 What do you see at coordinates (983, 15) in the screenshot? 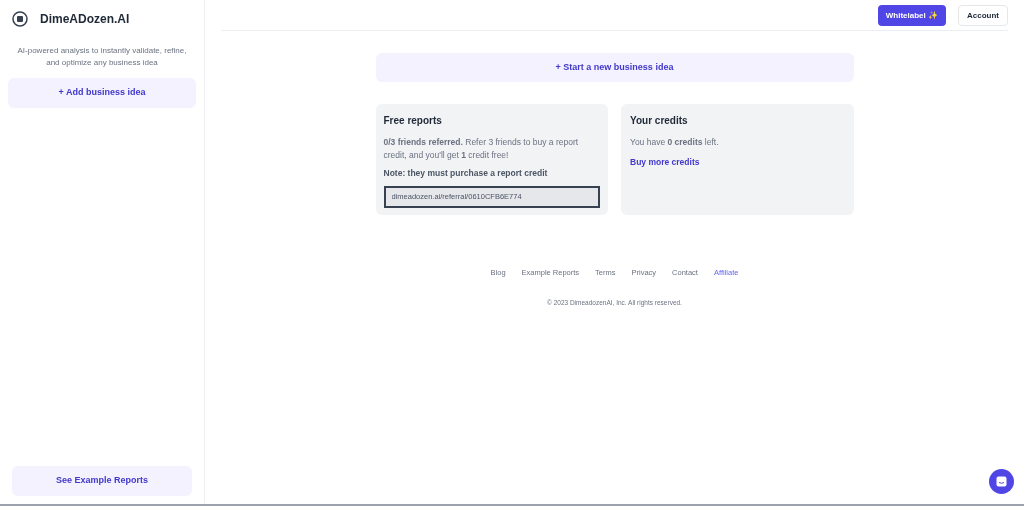
I see `account-button: Account` at bounding box center [983, 15].